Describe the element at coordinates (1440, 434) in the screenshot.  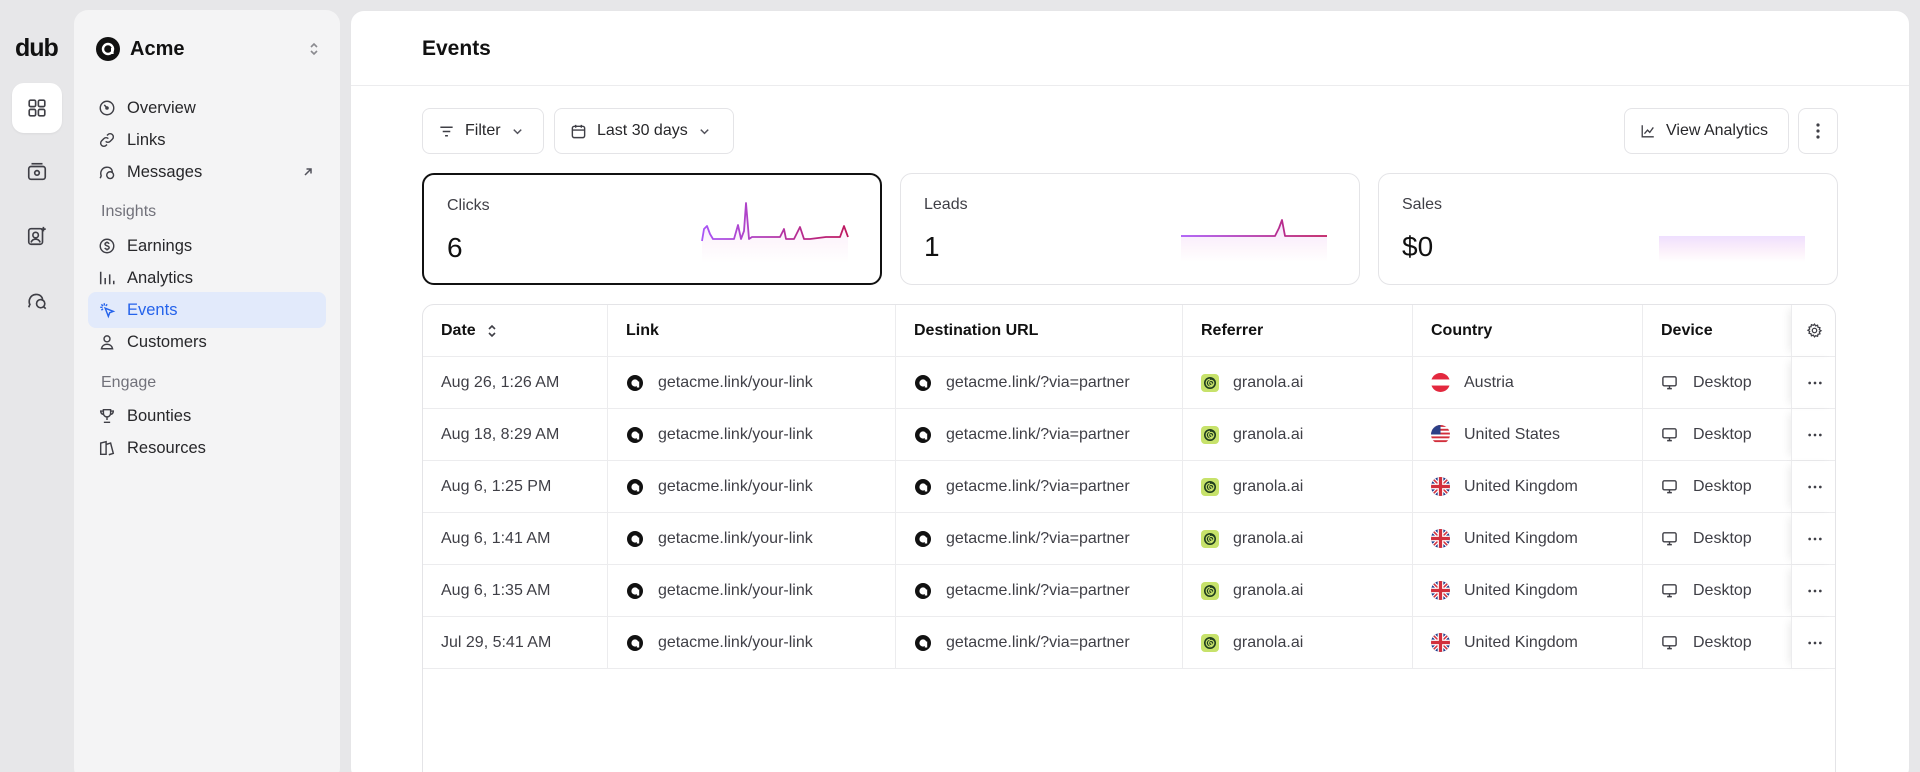
I see `flag-us-icon` at that location.